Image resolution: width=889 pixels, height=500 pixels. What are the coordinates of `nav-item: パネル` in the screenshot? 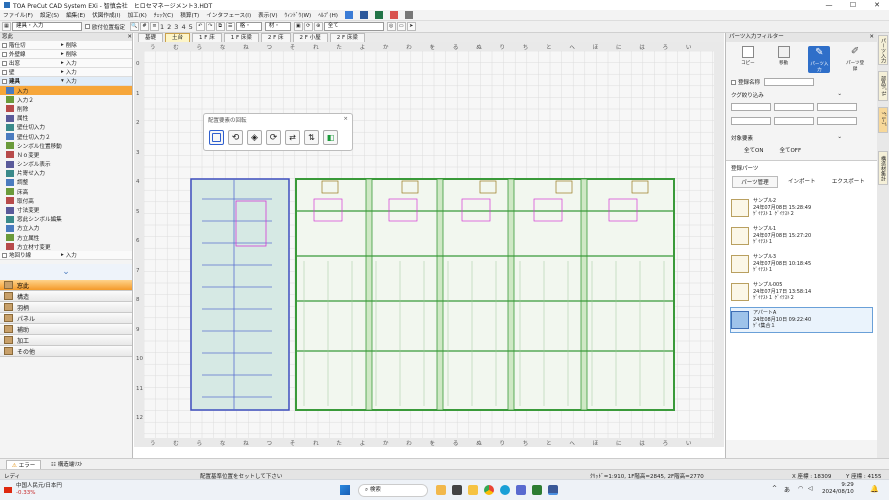 It's located at (66, 319).